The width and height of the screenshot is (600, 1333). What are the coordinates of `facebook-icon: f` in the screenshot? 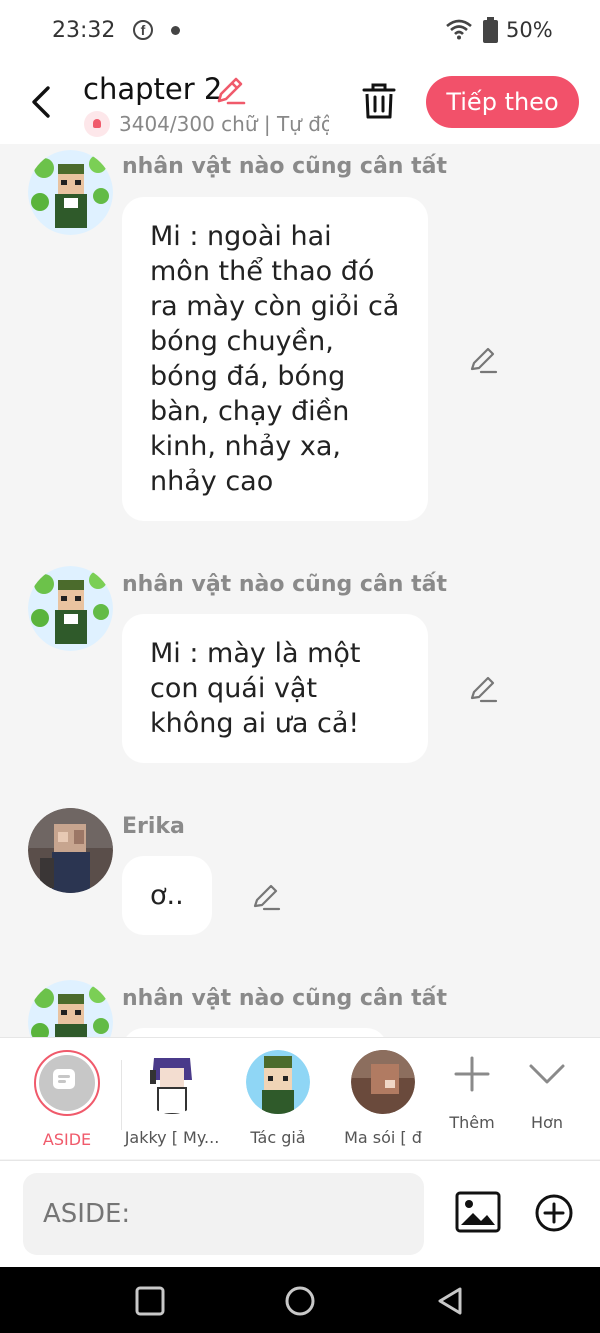 It's located at (143, 30).